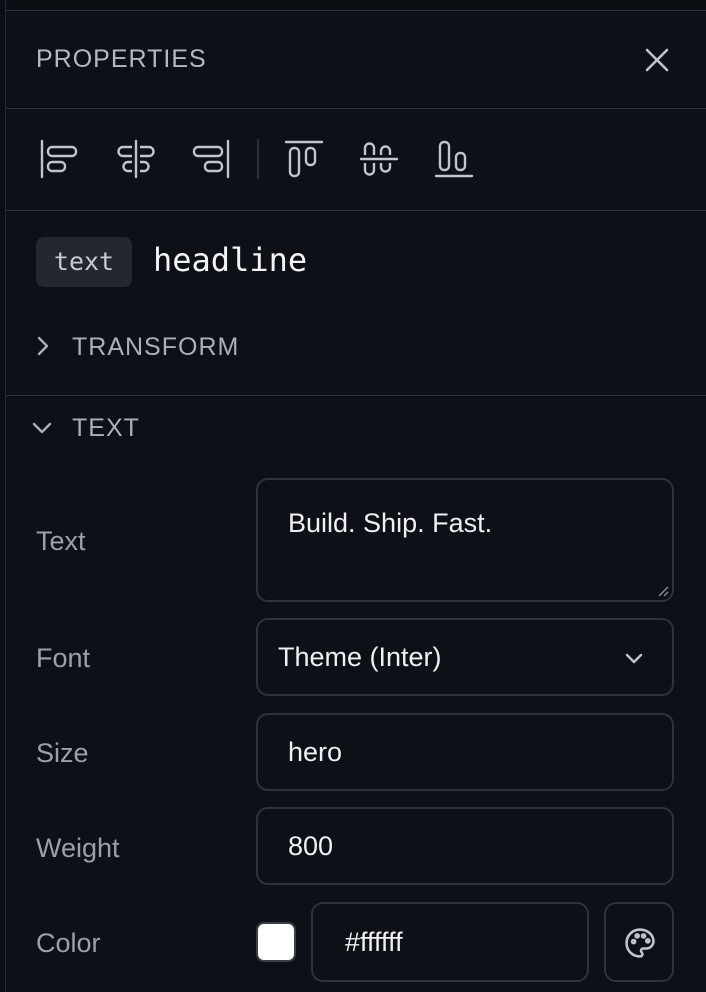 The image size is (706, 992). Describe the element at coordinates (78, 848) in the screenshot. I see `weight-field-label: Weight` at that location.